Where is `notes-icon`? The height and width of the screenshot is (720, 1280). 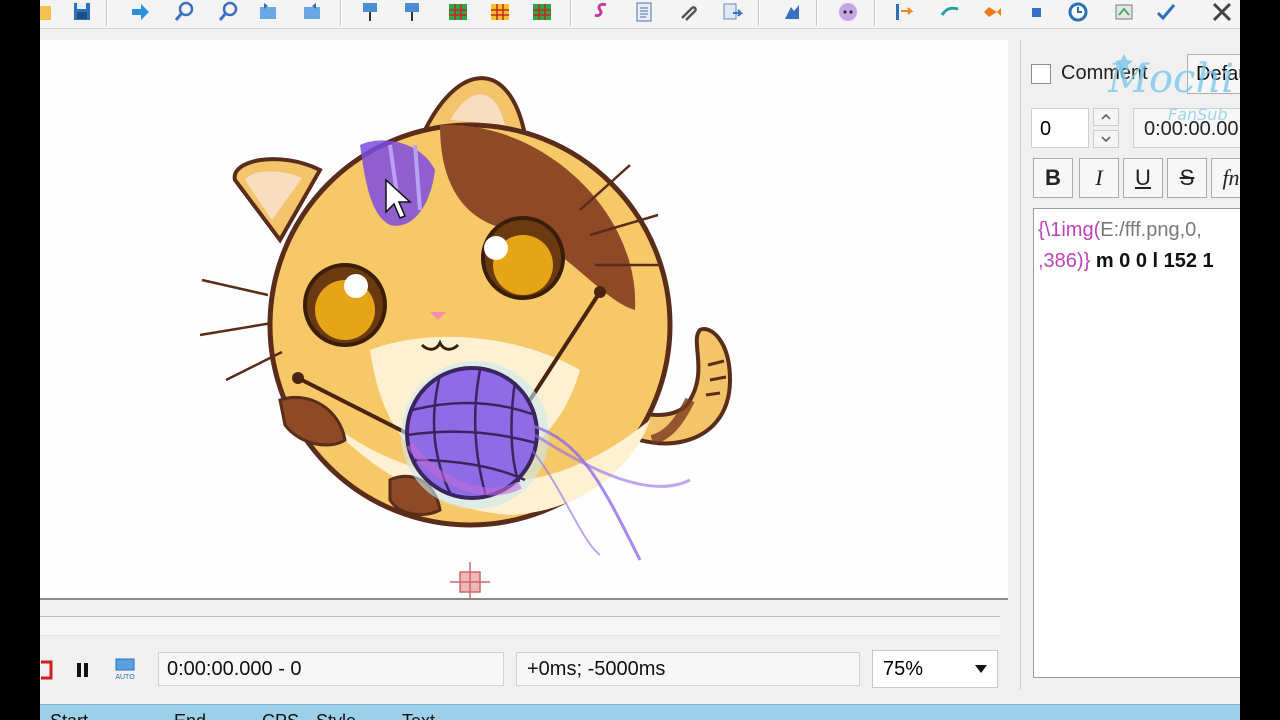 notes-icon is located at coordinates (644, 12).